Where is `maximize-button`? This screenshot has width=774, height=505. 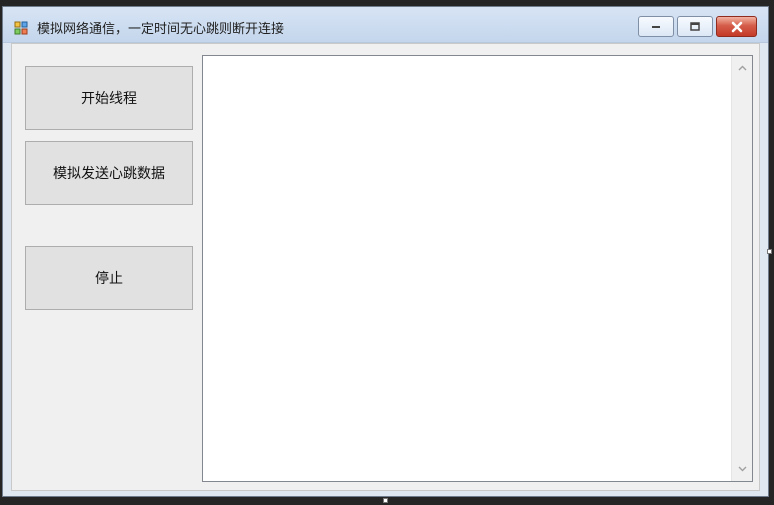
maximize-button is located at coordinates (695, 26).